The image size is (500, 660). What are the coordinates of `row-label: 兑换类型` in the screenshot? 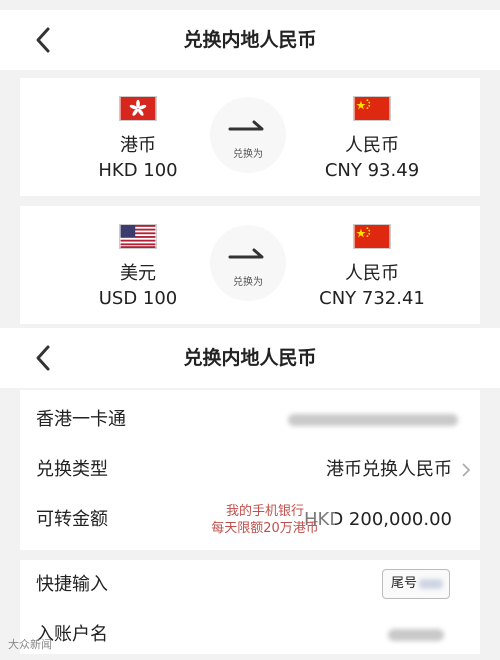 It's located at (72, 469).